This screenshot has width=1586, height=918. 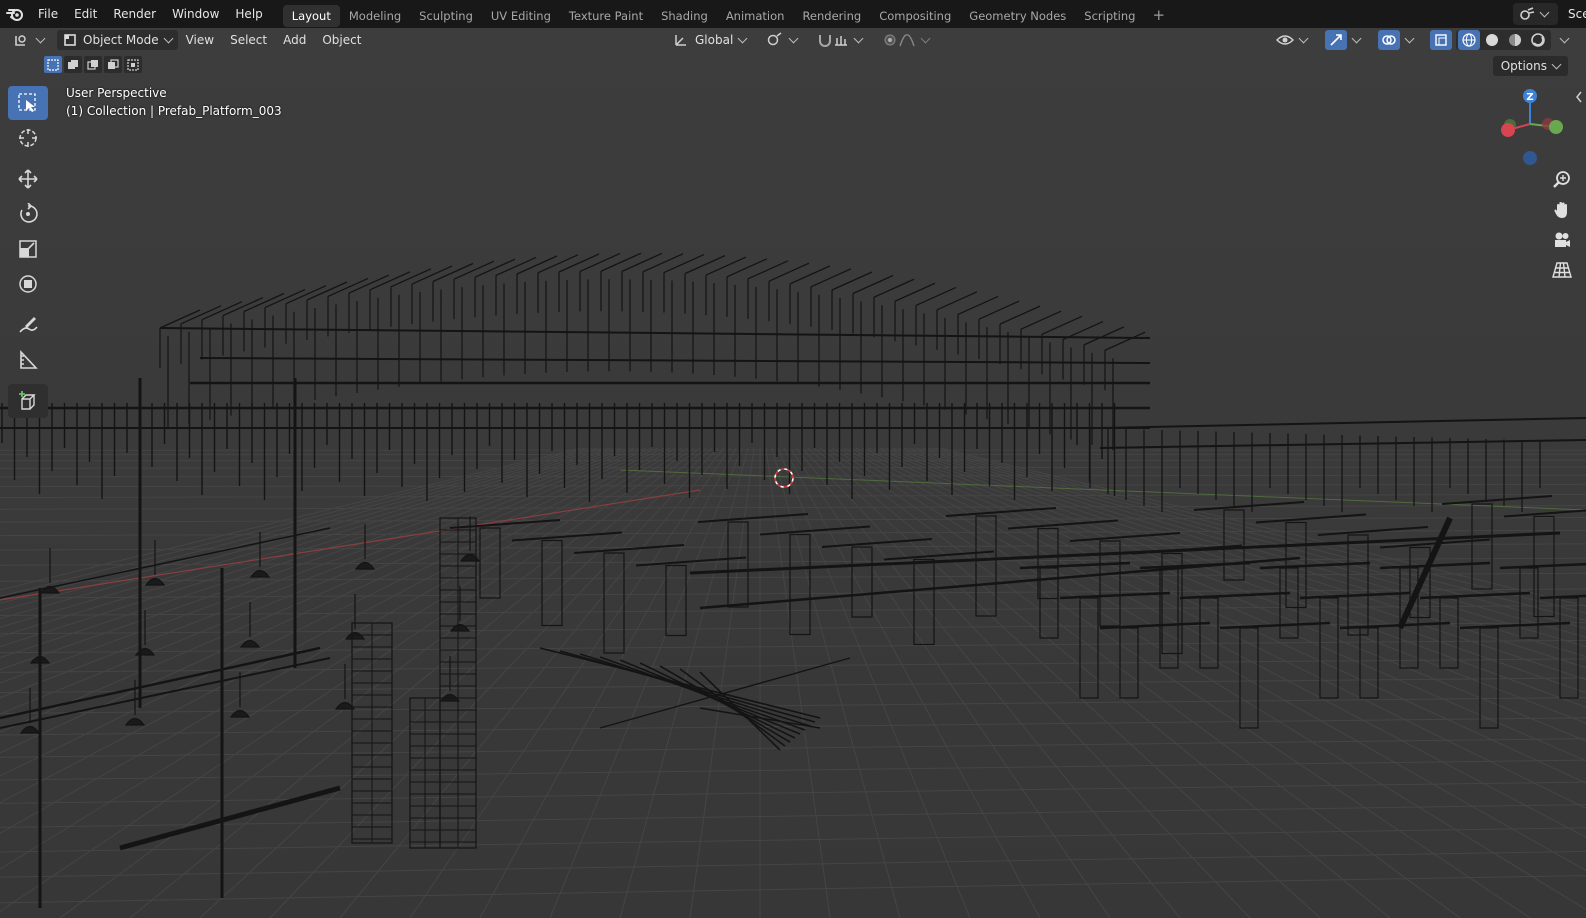 I want to click on tab-scripting: Scripting, so click(x=1109, y=16).